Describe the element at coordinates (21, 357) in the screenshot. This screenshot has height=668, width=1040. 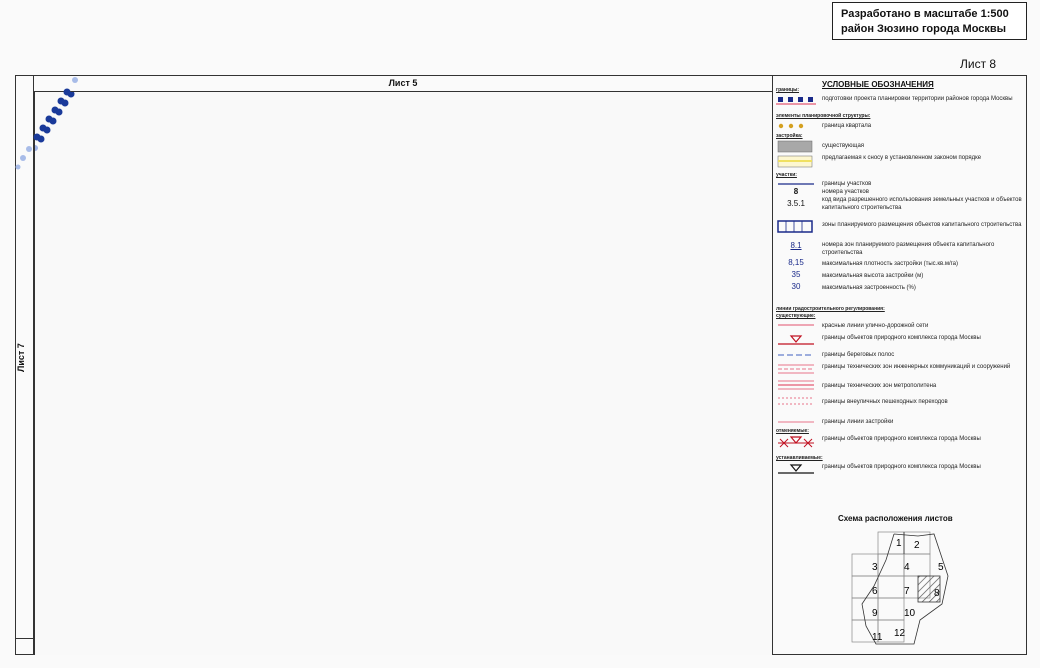
I see `left-neighbor-label: Лист 7` at that location.